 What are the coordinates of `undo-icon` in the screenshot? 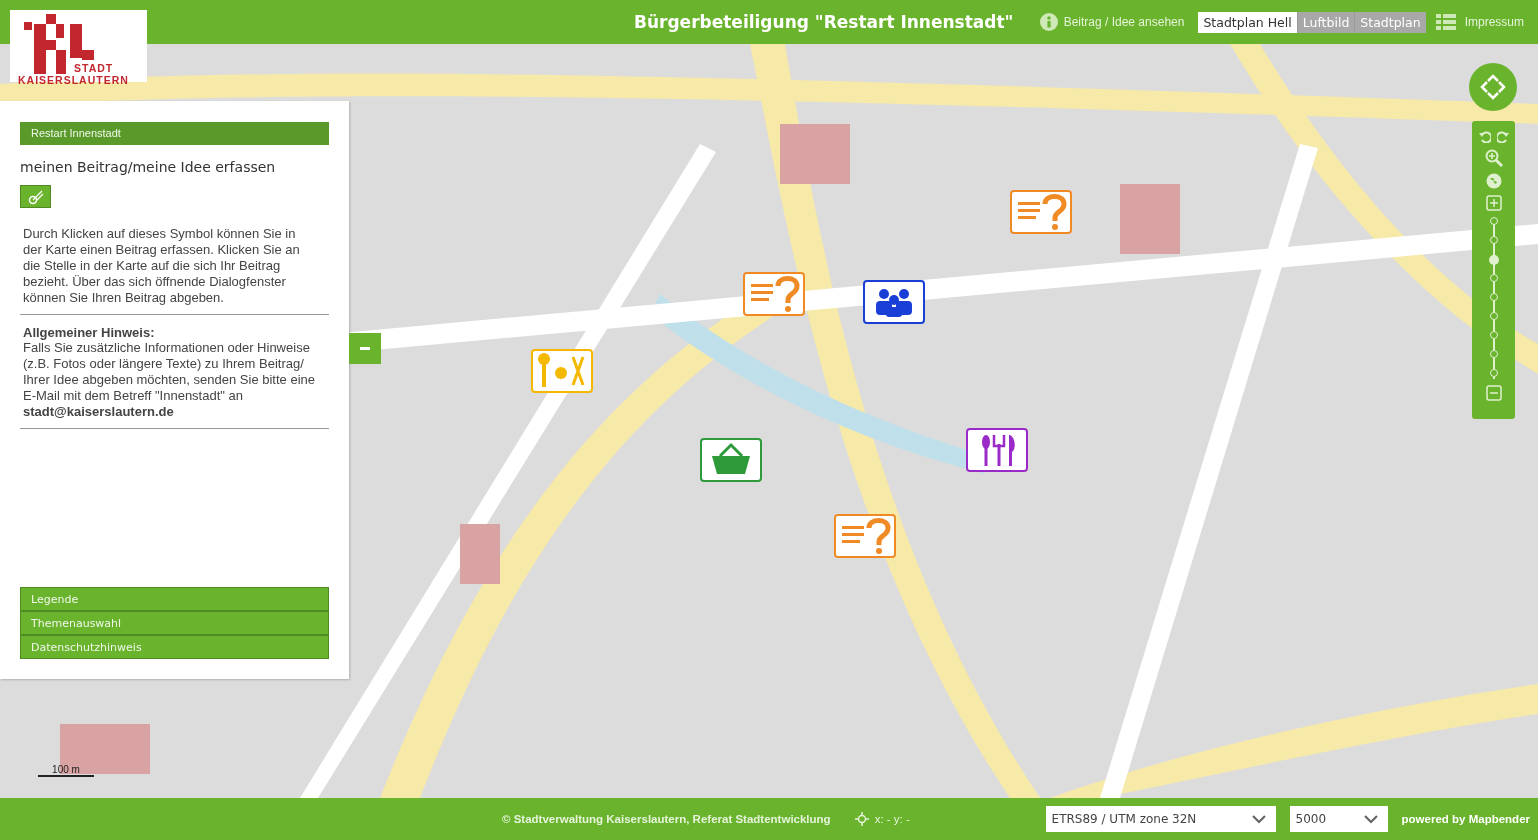 It's located at (1484, 137).